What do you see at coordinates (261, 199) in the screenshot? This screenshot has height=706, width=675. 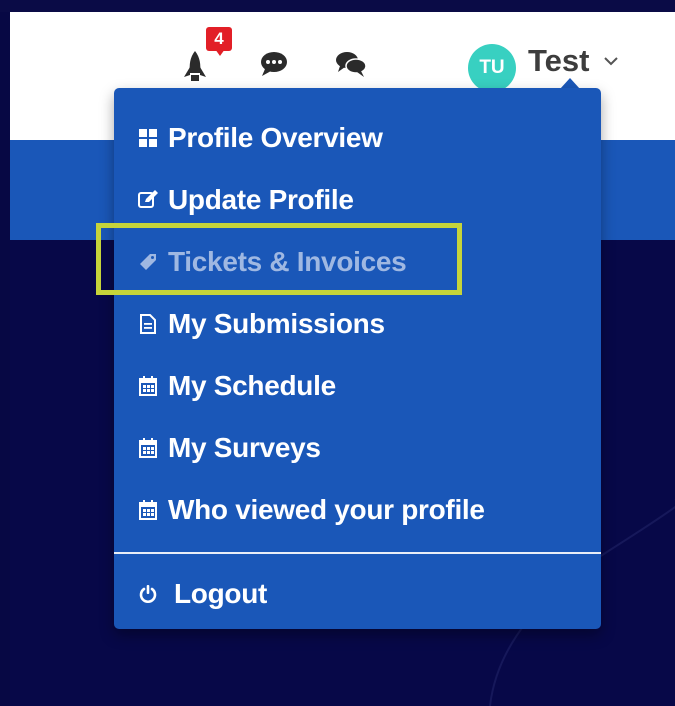 I see `menu-item-label: Update Profile` at bounding box center [261, 199].